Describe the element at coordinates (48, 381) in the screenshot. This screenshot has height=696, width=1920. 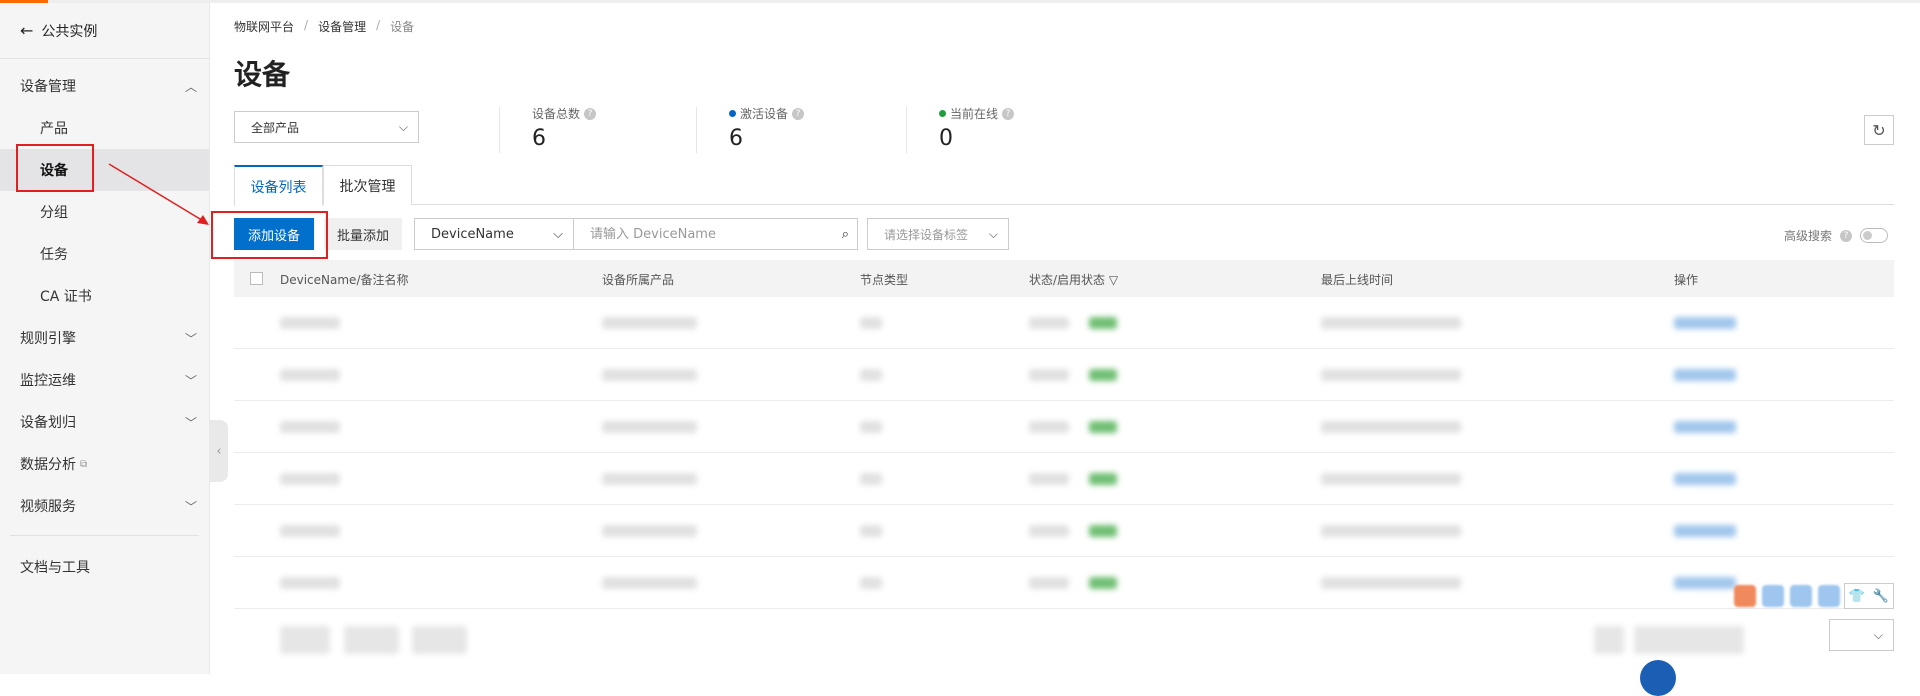
I see `sidebar-group-label: 监控运维` at that location.